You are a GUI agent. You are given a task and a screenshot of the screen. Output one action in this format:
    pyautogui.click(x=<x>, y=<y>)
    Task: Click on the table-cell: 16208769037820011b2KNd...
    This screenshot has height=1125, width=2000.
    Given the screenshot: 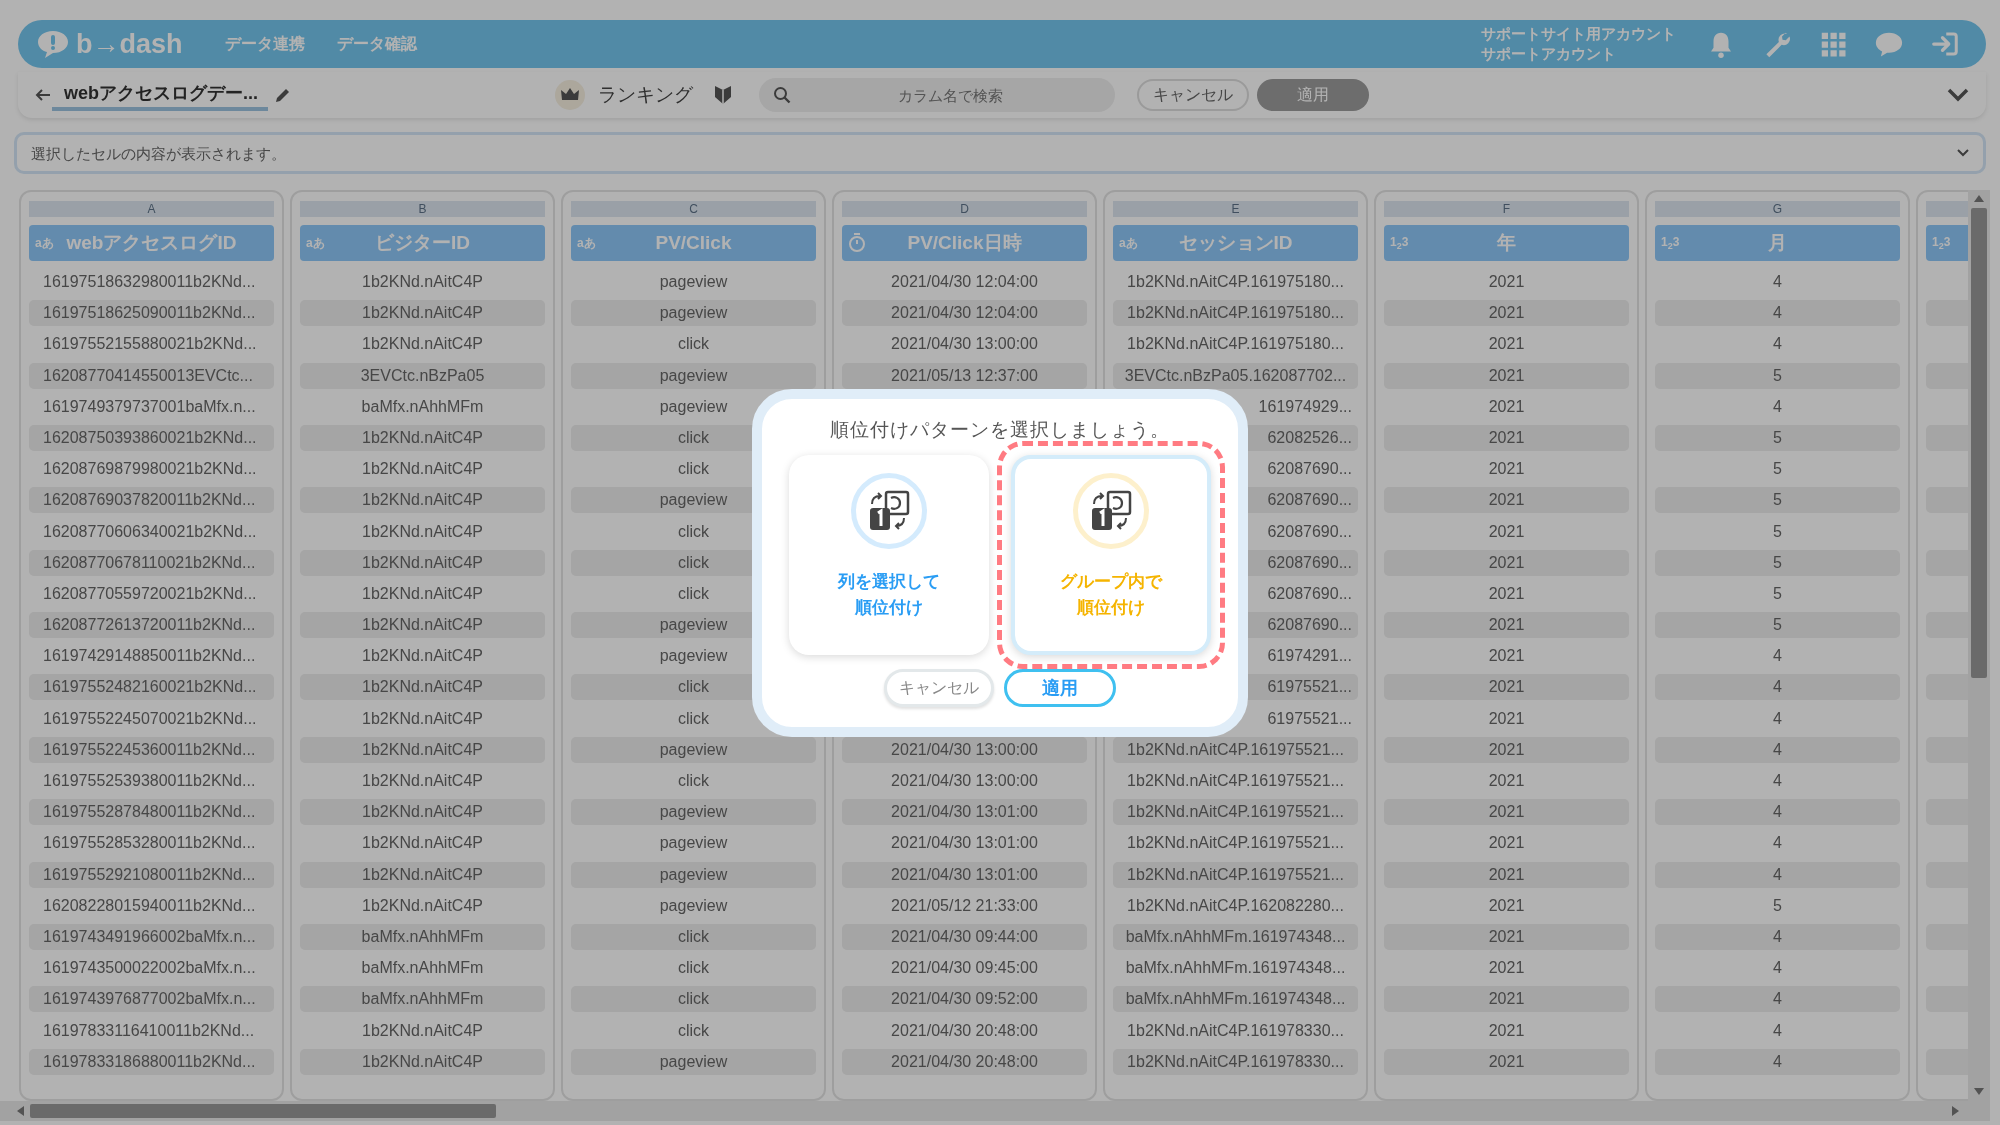 What is the action you would take?
    pyautogui.click(x=151, y=500)
    